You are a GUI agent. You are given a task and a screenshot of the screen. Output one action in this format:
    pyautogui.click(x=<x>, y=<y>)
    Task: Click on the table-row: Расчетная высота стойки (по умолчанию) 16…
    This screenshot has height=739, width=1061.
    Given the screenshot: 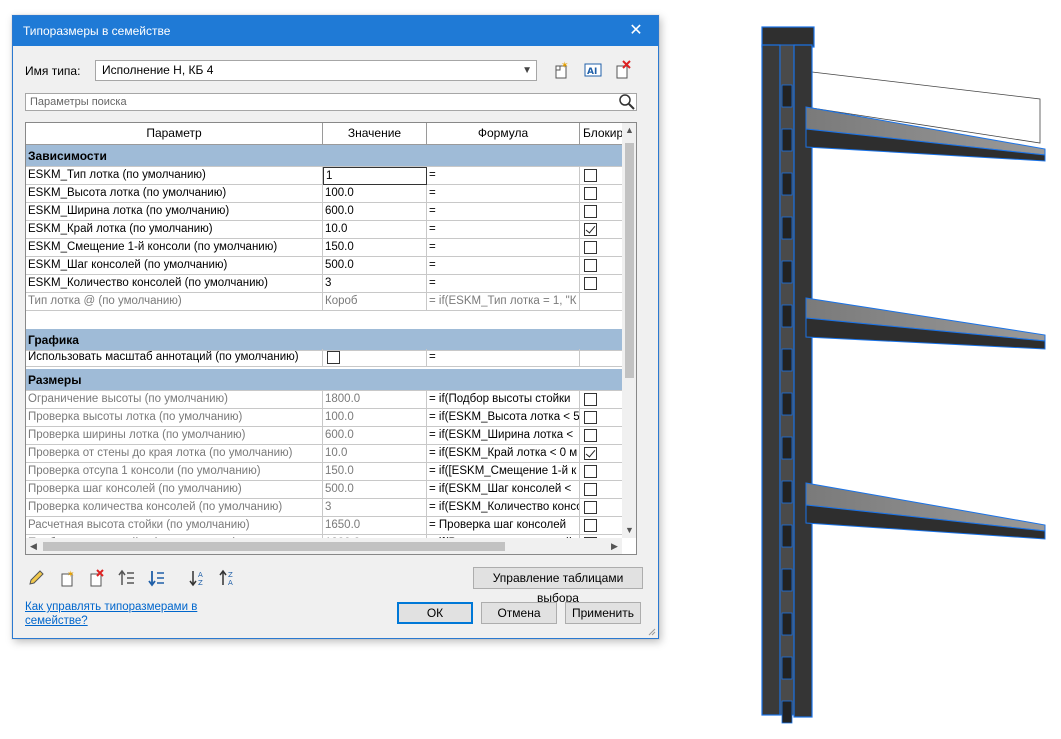 What is the action you would take?
    pyautogui.click(x=324, y=526)
    